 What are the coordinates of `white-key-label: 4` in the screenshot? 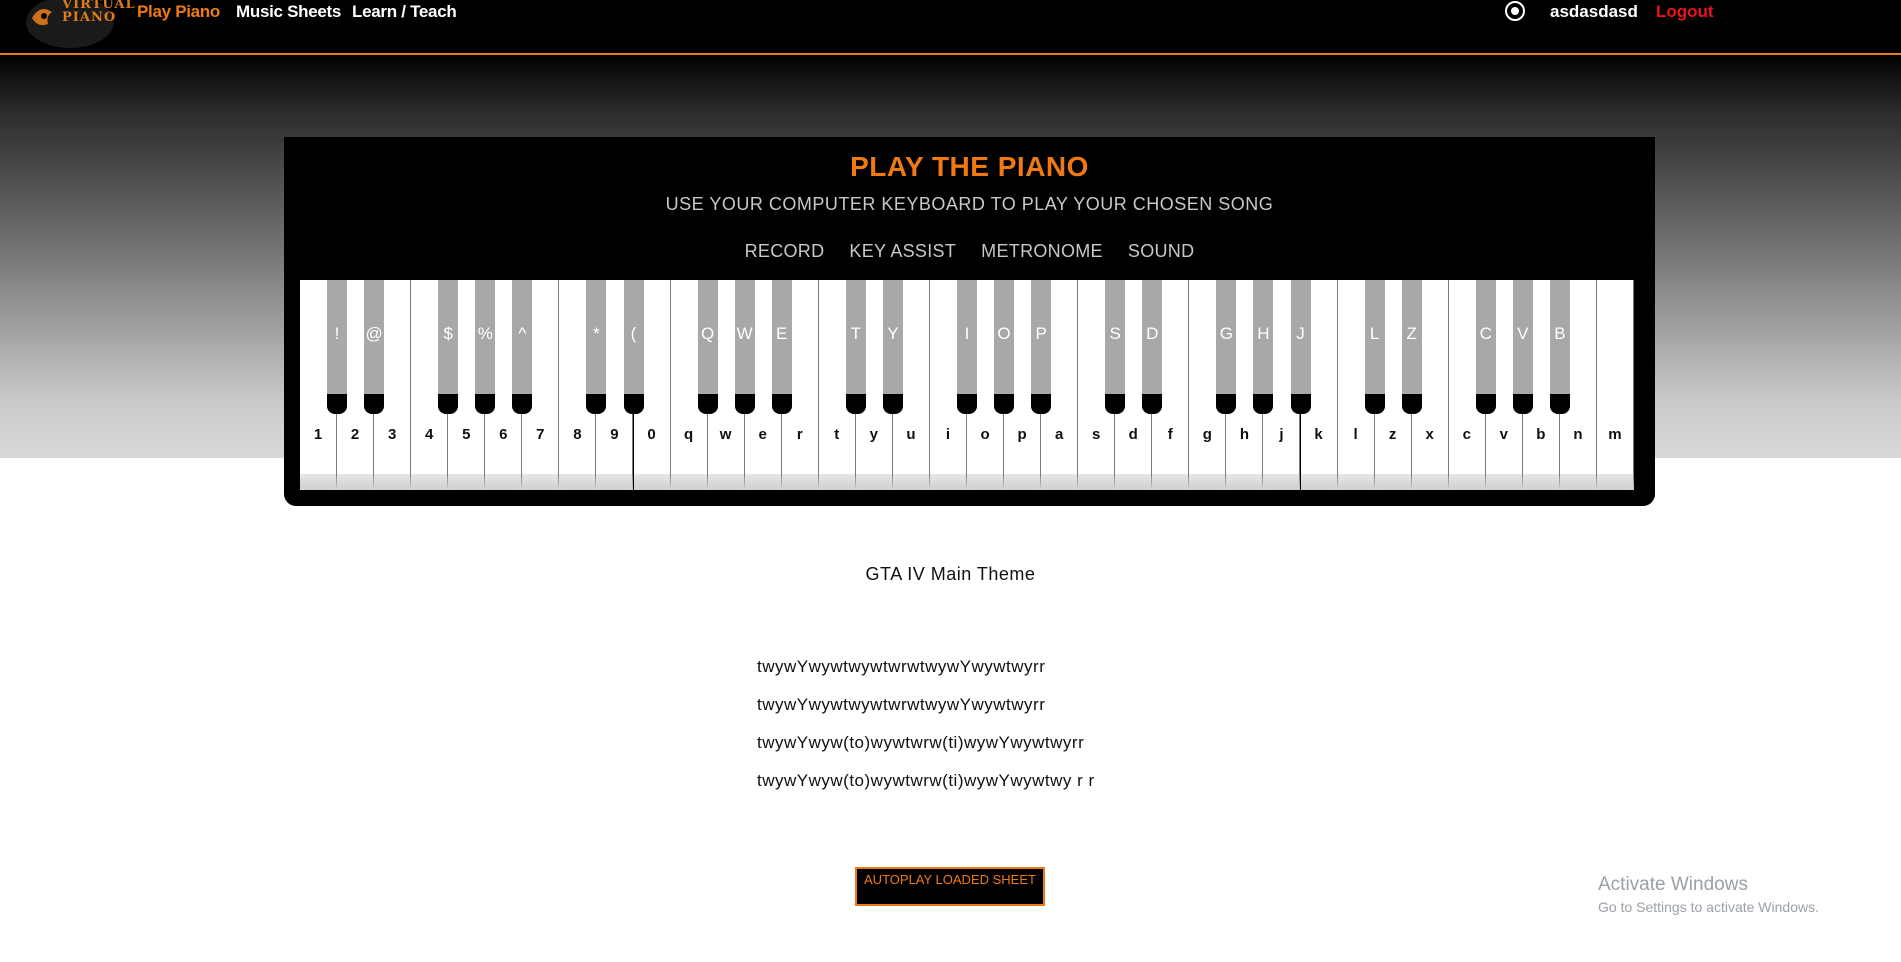 It's located at (429, 434).